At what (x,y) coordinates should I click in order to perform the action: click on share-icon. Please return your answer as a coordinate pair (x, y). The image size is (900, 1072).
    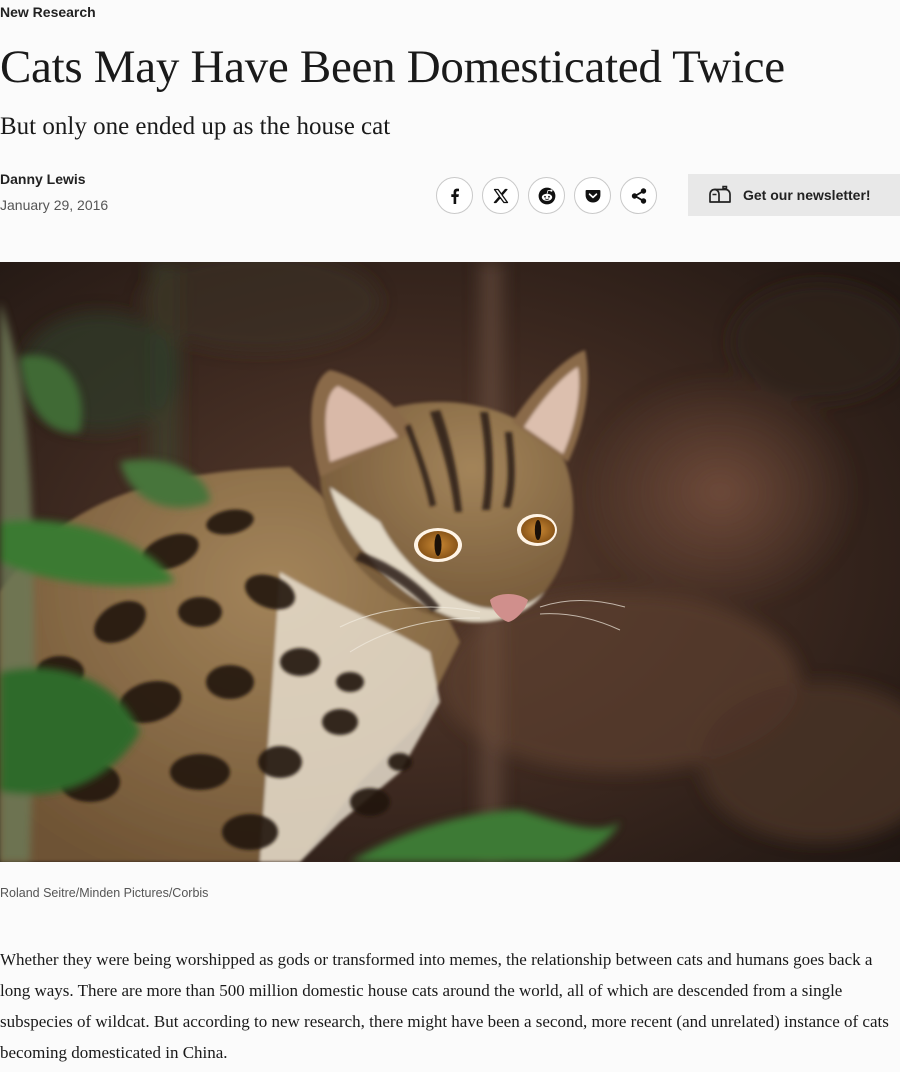
    Looking at the image, I should click on (638, 195).